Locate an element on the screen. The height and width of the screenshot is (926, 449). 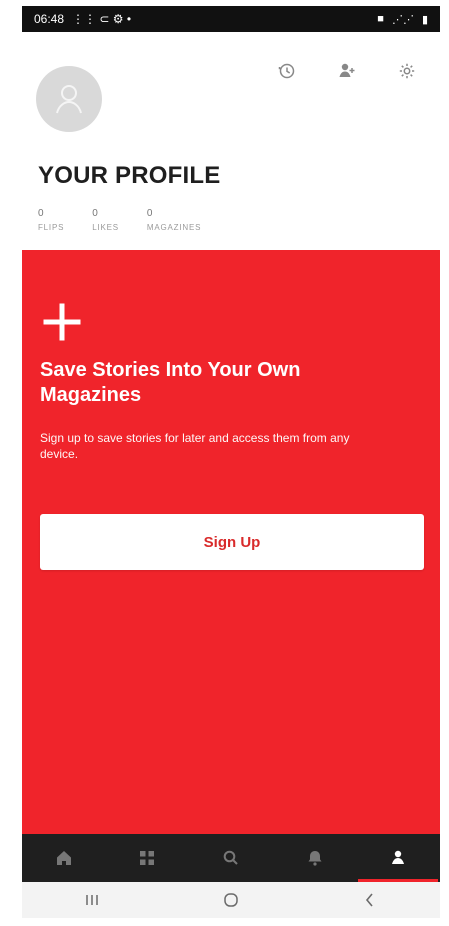
status-time: 06:48 is located at coordinates (49, 19).